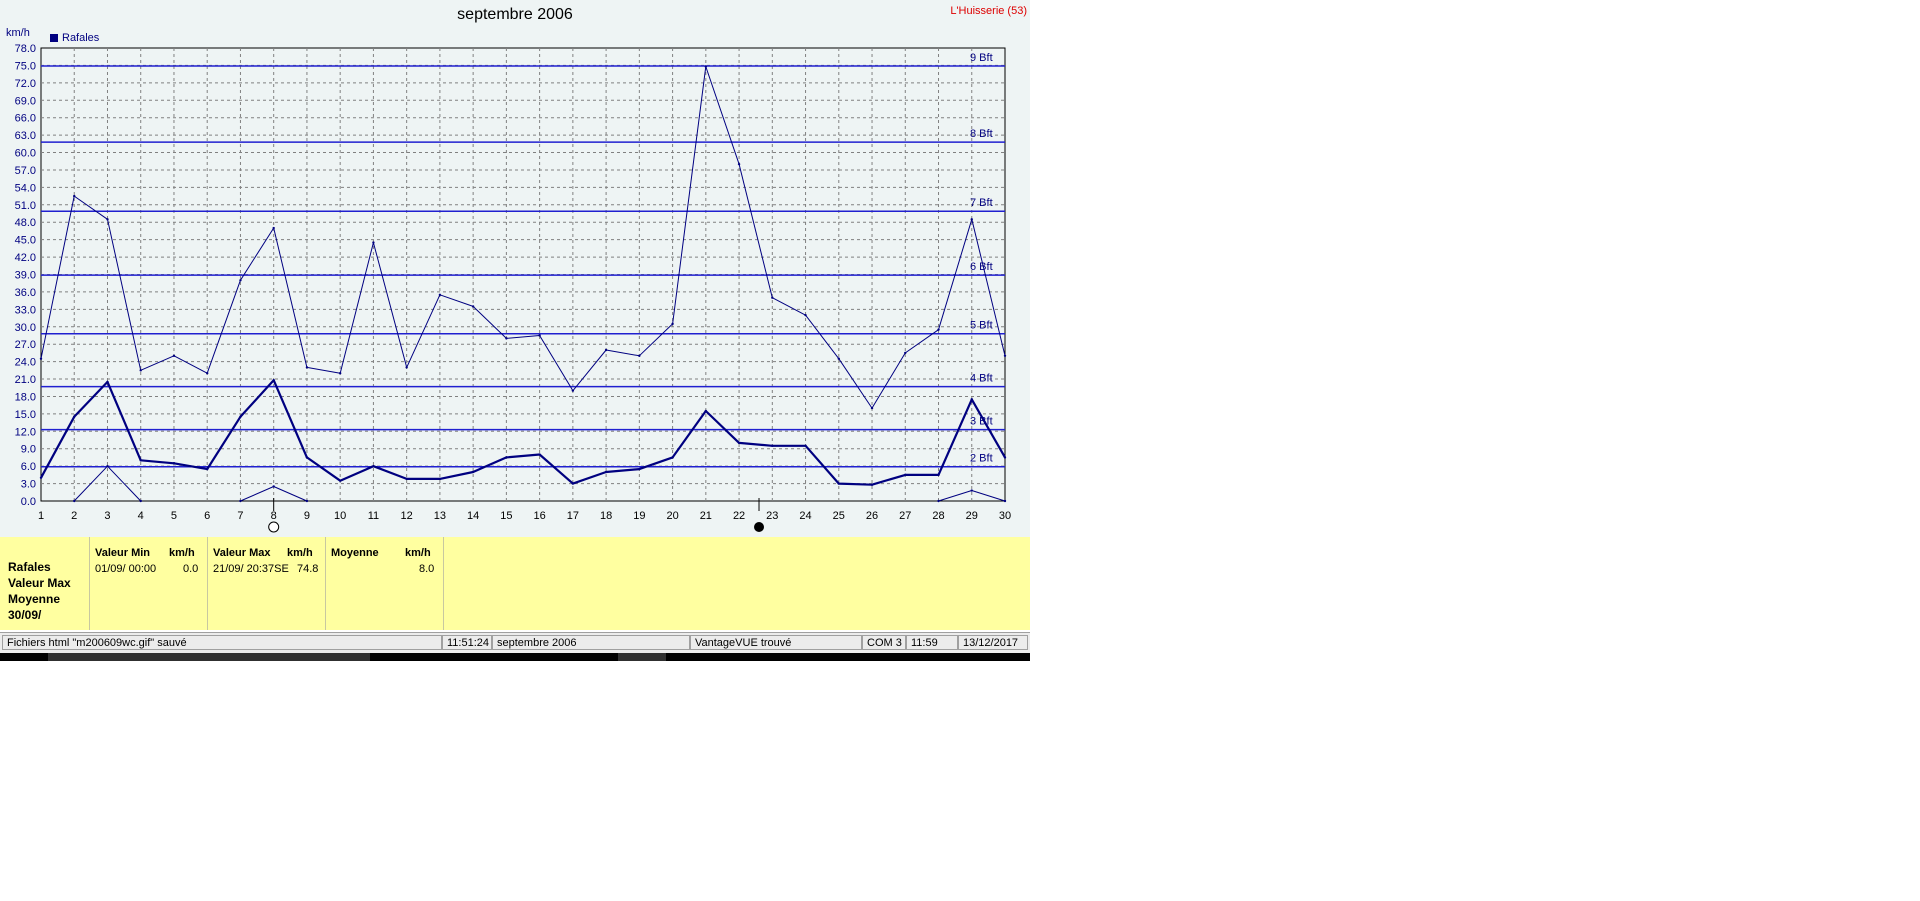  I want to click on status-station: VantageVUE trouvé, so click(776, 642).